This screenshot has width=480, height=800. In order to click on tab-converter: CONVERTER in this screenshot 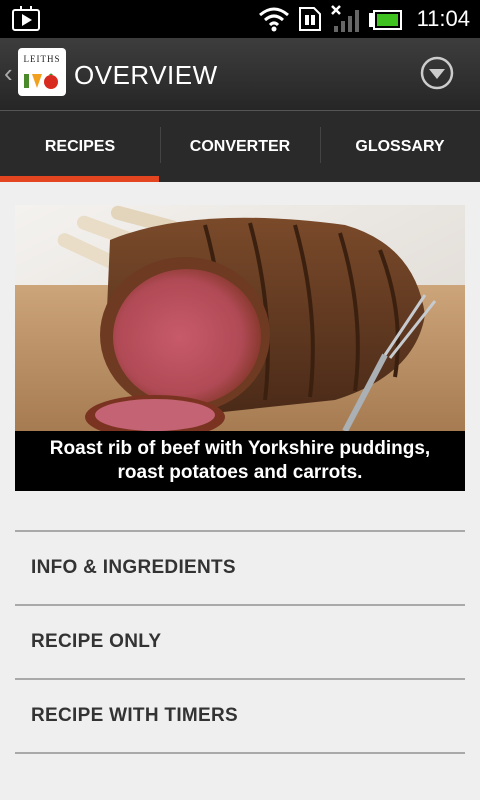, I will do `click(240, 146)`.